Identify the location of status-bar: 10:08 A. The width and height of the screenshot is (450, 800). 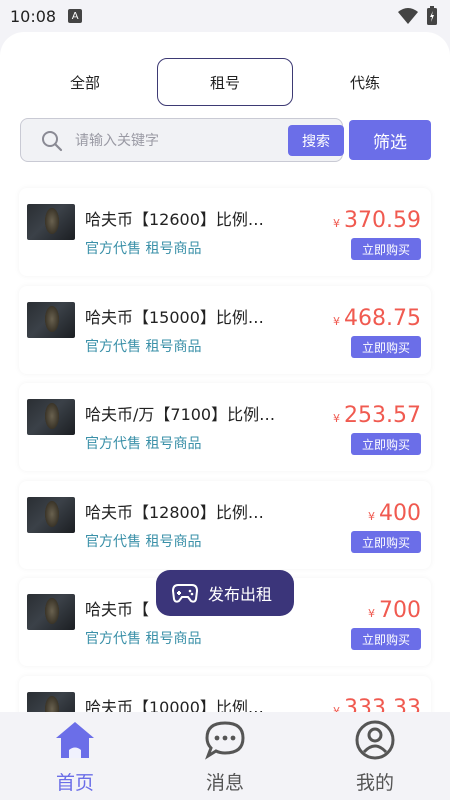
(225, 16).